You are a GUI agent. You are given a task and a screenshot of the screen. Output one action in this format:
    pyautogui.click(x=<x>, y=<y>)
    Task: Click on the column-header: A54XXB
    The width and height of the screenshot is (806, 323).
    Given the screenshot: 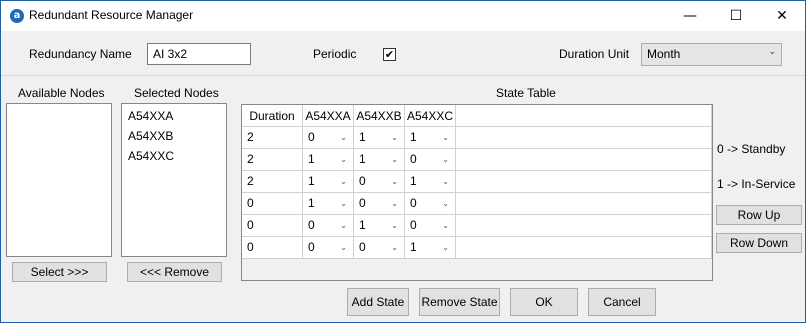 What is the action you would take?
    pyautogui.click(x=379, y=116)
    